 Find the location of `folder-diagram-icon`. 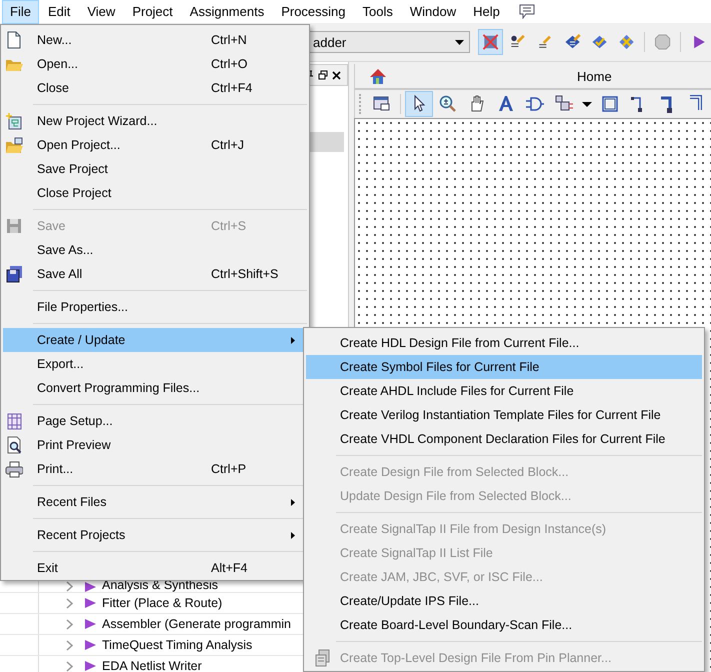

folder-diagram-icon is located at coordinates (14, 145).